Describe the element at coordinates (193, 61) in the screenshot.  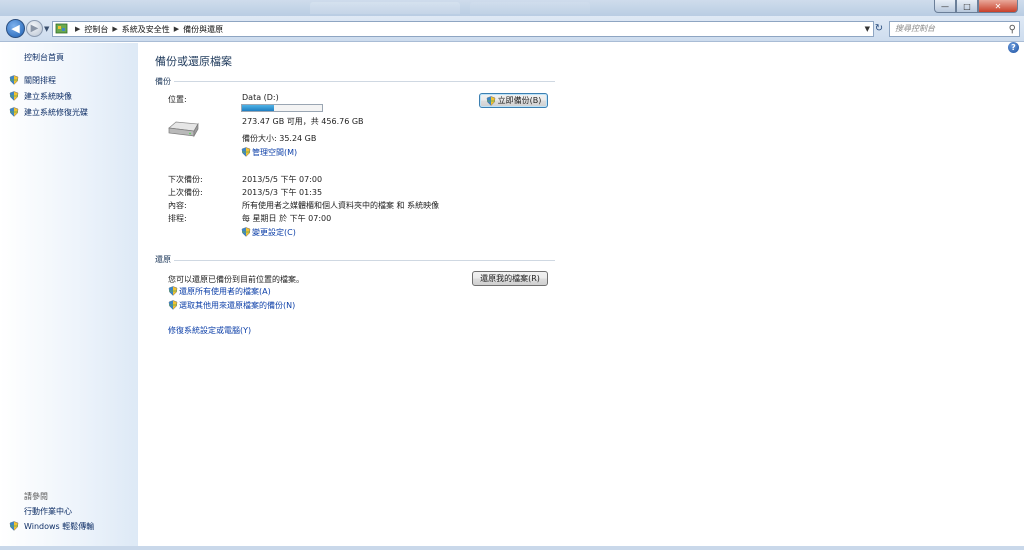
I see `page-title: 備份或還原檔案` at that location.